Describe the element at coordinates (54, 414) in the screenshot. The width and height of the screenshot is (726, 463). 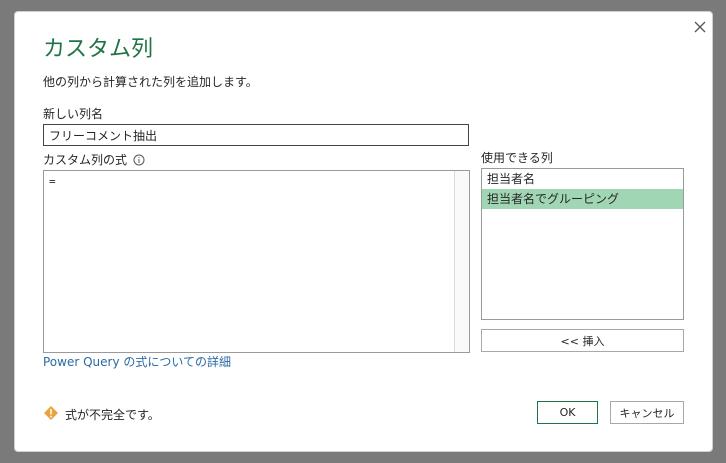
I see `warning-icon` at that location.